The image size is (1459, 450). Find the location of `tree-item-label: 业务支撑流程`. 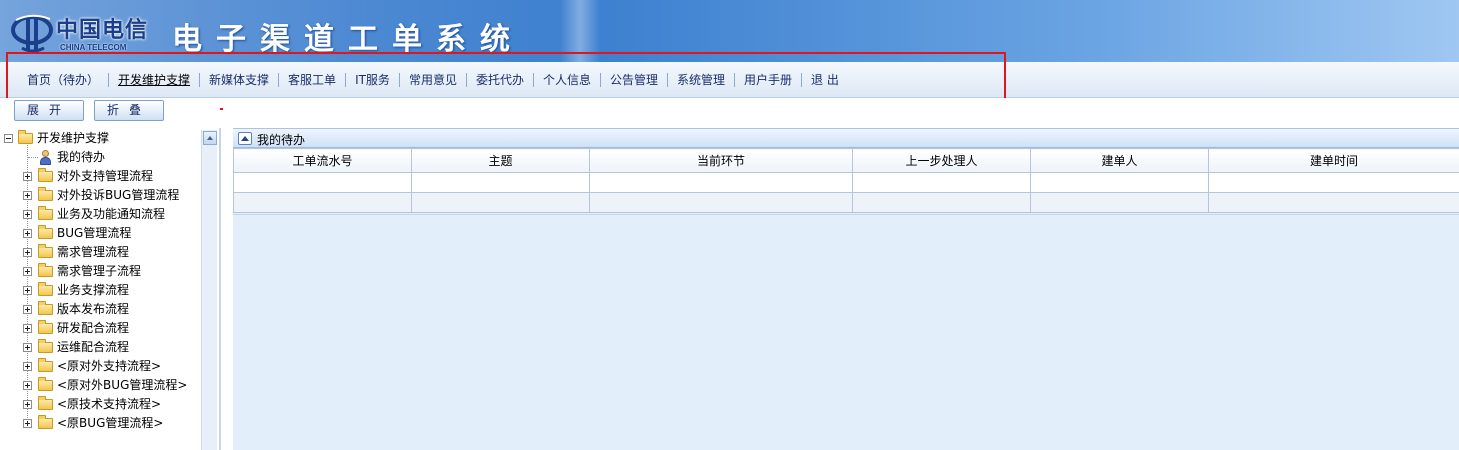

tree-item-label: 业务支撑流程 is located at coordinates (93, 290).